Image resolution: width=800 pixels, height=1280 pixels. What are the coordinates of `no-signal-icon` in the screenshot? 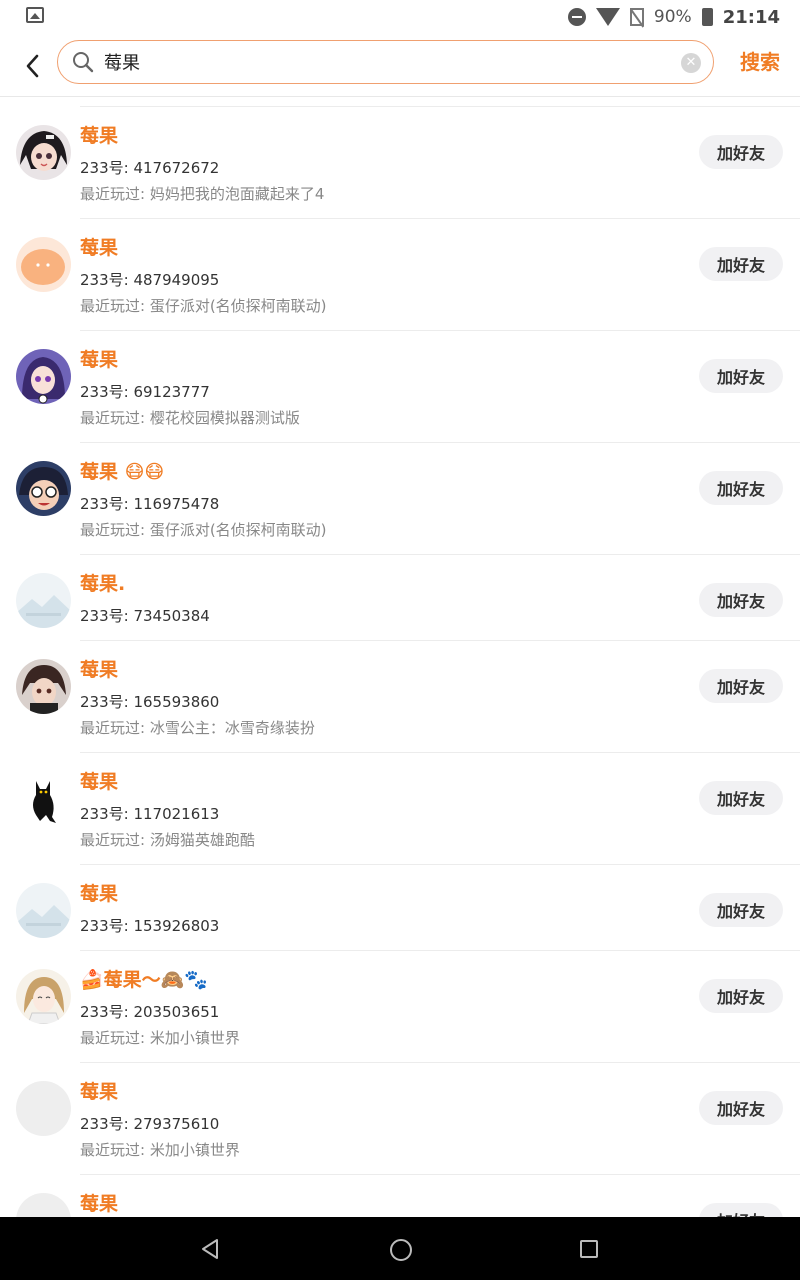 It's located at (636, 17).